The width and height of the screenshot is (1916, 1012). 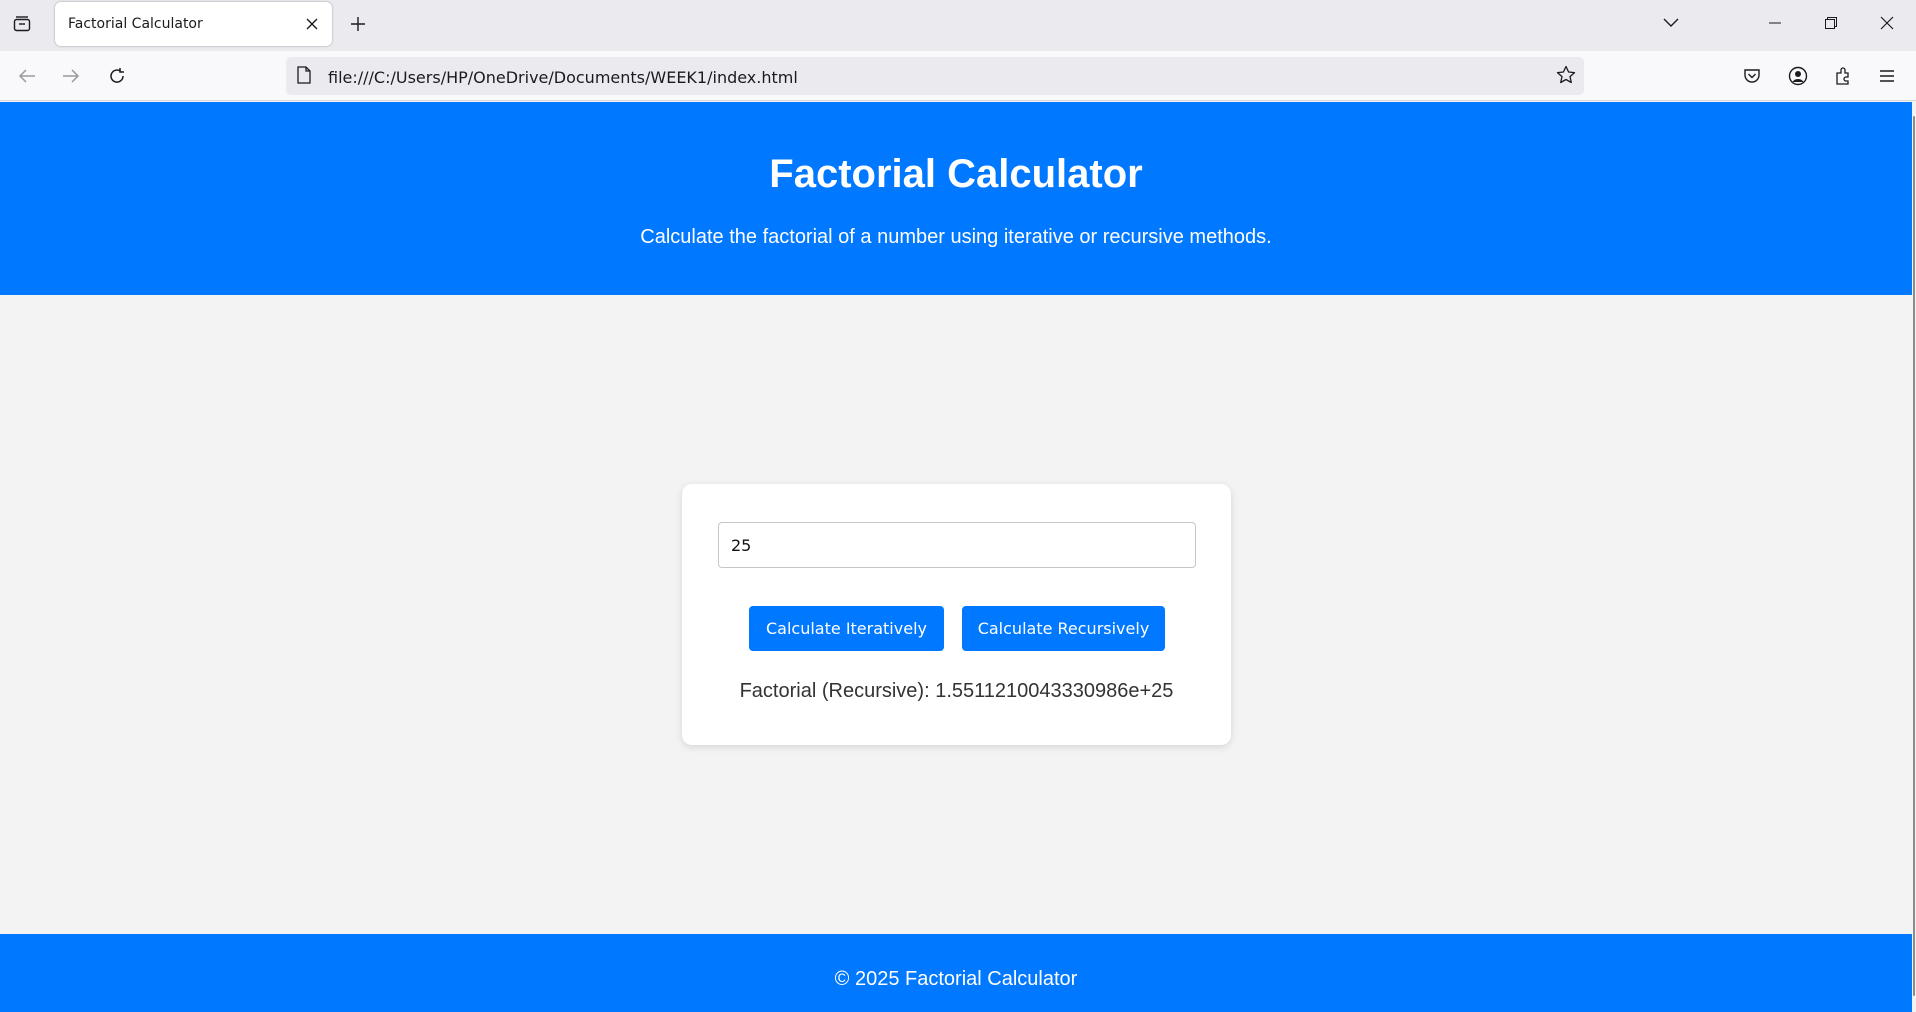 I want to click on number-input, so click(x=957, y=545).